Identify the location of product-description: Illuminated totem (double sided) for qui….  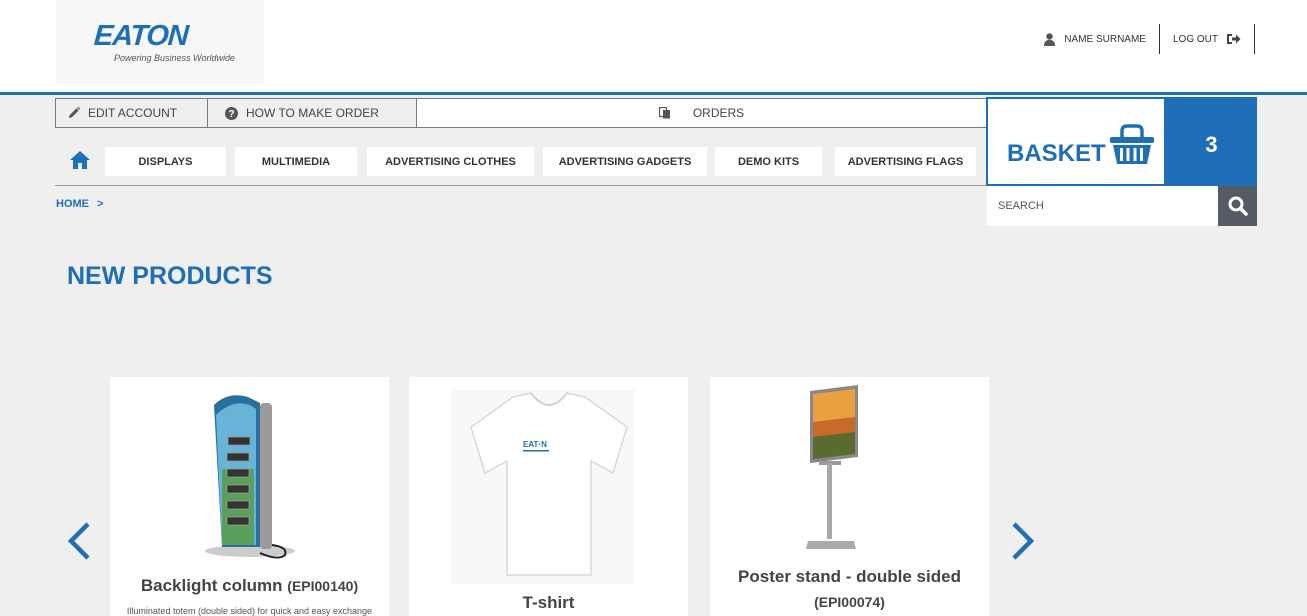
(249, 611).